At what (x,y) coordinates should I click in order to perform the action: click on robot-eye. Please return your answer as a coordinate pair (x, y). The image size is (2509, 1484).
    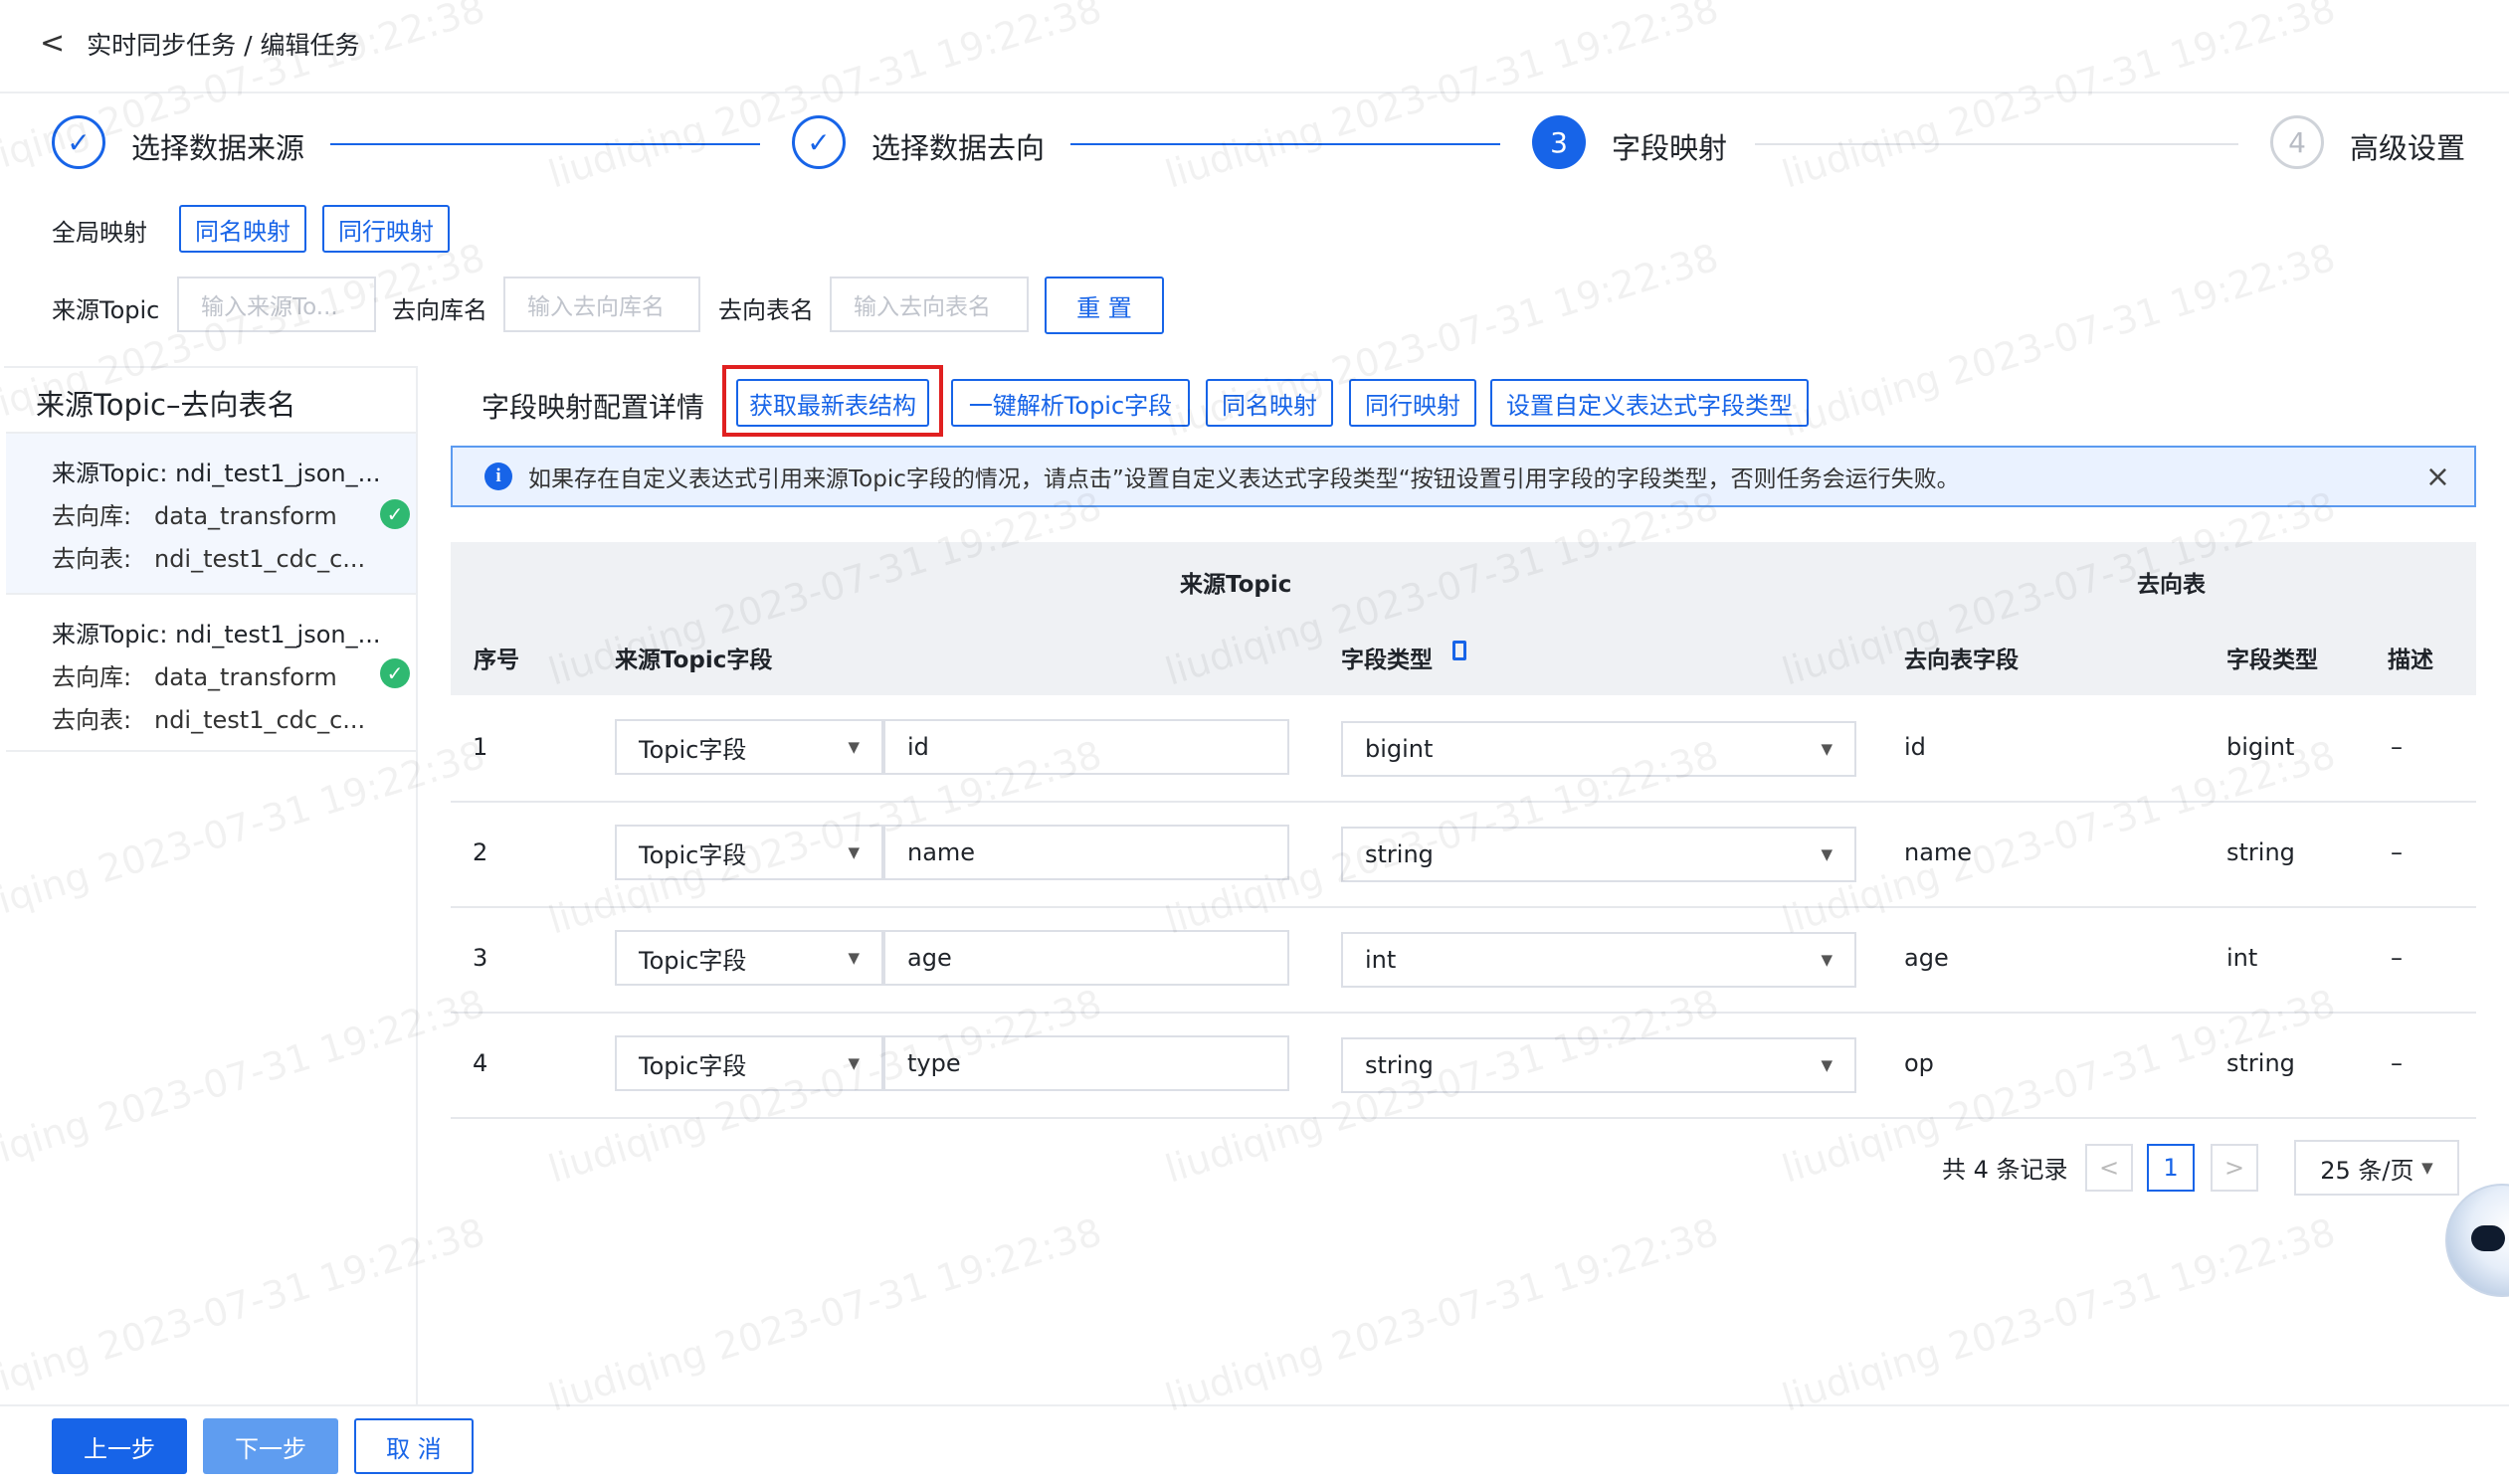
    Looking at the image, I should click on (2488, 1238).